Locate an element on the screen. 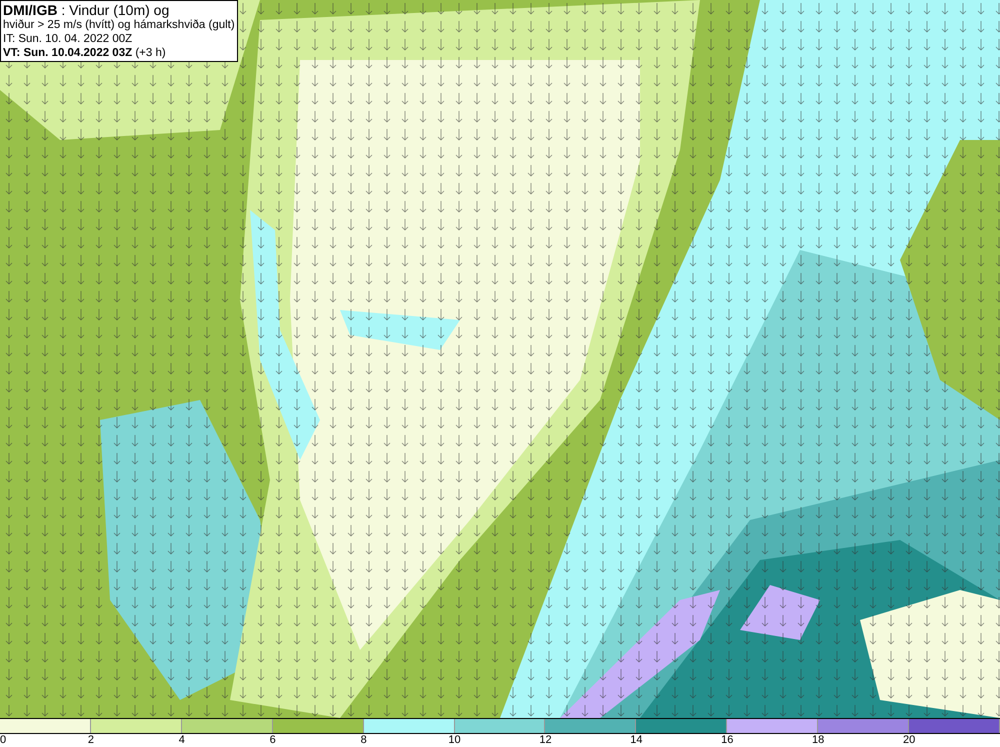  legend-tick-label: 16 is located at coordinates (727, 740).